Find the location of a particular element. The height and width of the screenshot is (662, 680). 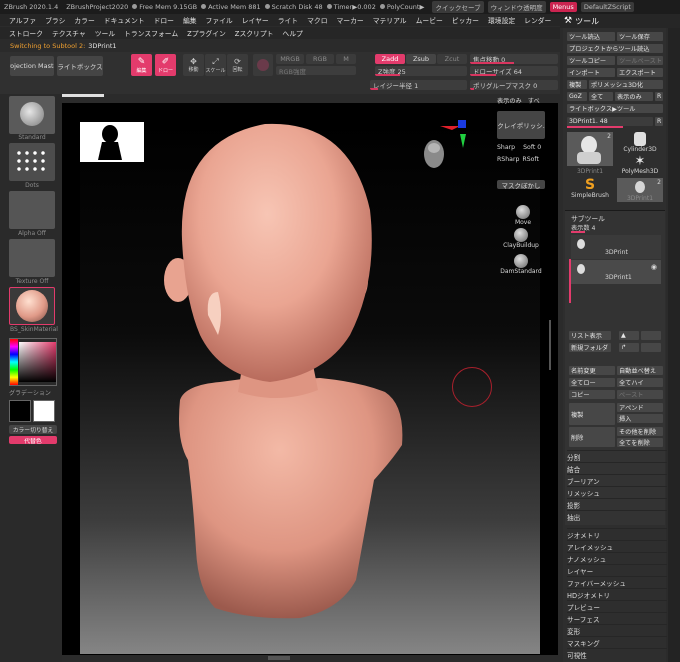

goz-button: GoZ is located at coordinates (577, 96).